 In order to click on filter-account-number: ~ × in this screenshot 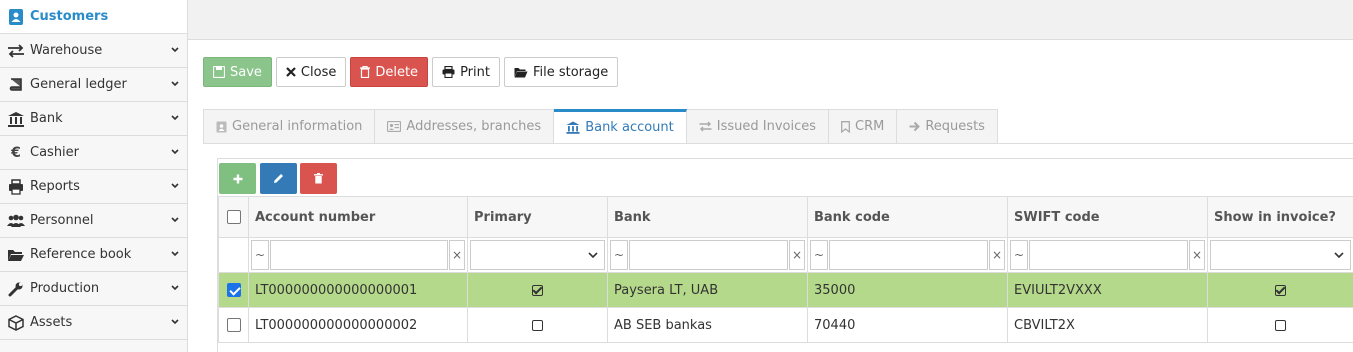, I will do `click(358, 255)`.